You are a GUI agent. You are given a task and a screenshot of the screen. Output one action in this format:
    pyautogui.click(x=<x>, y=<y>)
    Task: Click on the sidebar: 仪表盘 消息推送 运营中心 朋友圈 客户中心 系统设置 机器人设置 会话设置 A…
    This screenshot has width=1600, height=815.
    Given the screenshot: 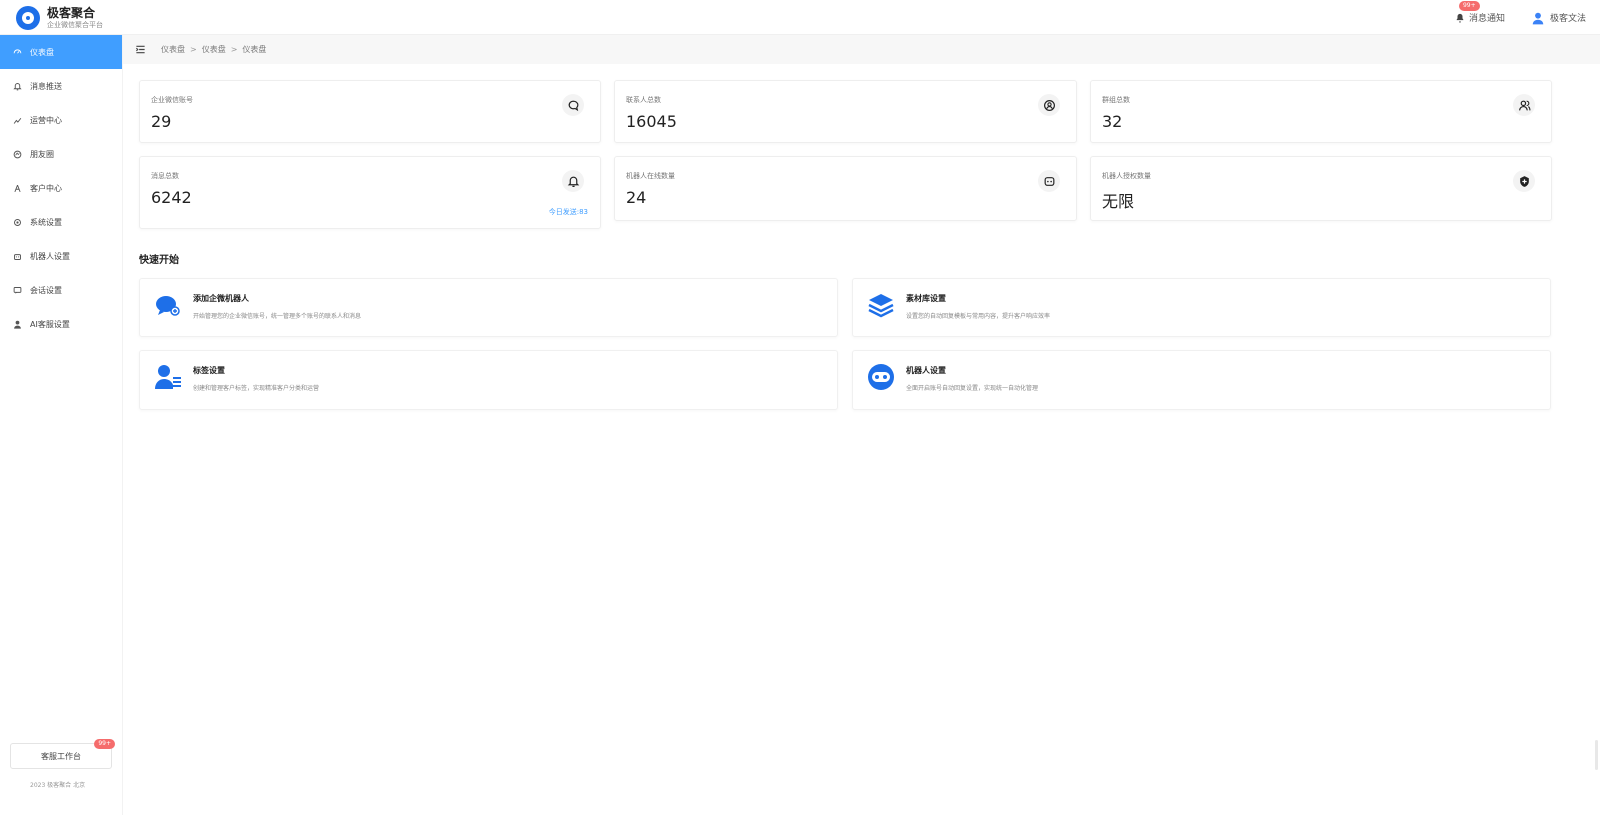 What is the action you would take?
    pyautogui.click(x=61, y=425)
    